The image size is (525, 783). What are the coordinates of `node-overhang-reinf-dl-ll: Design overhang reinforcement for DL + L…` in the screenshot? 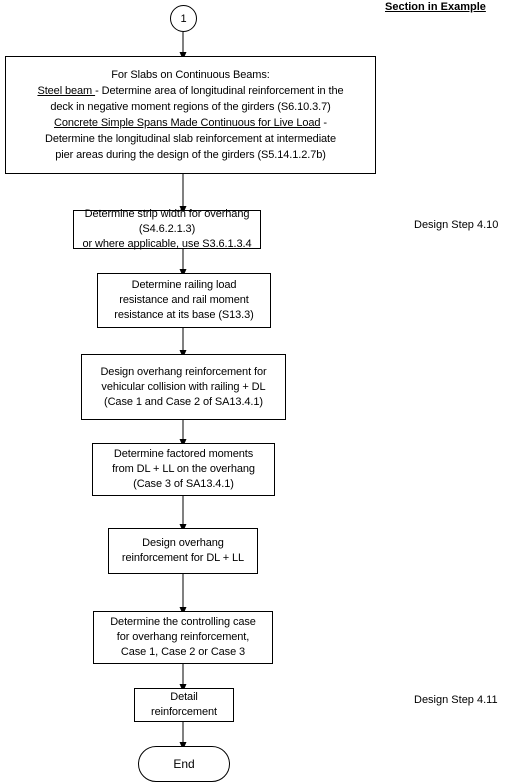 It's located at (183, 551).